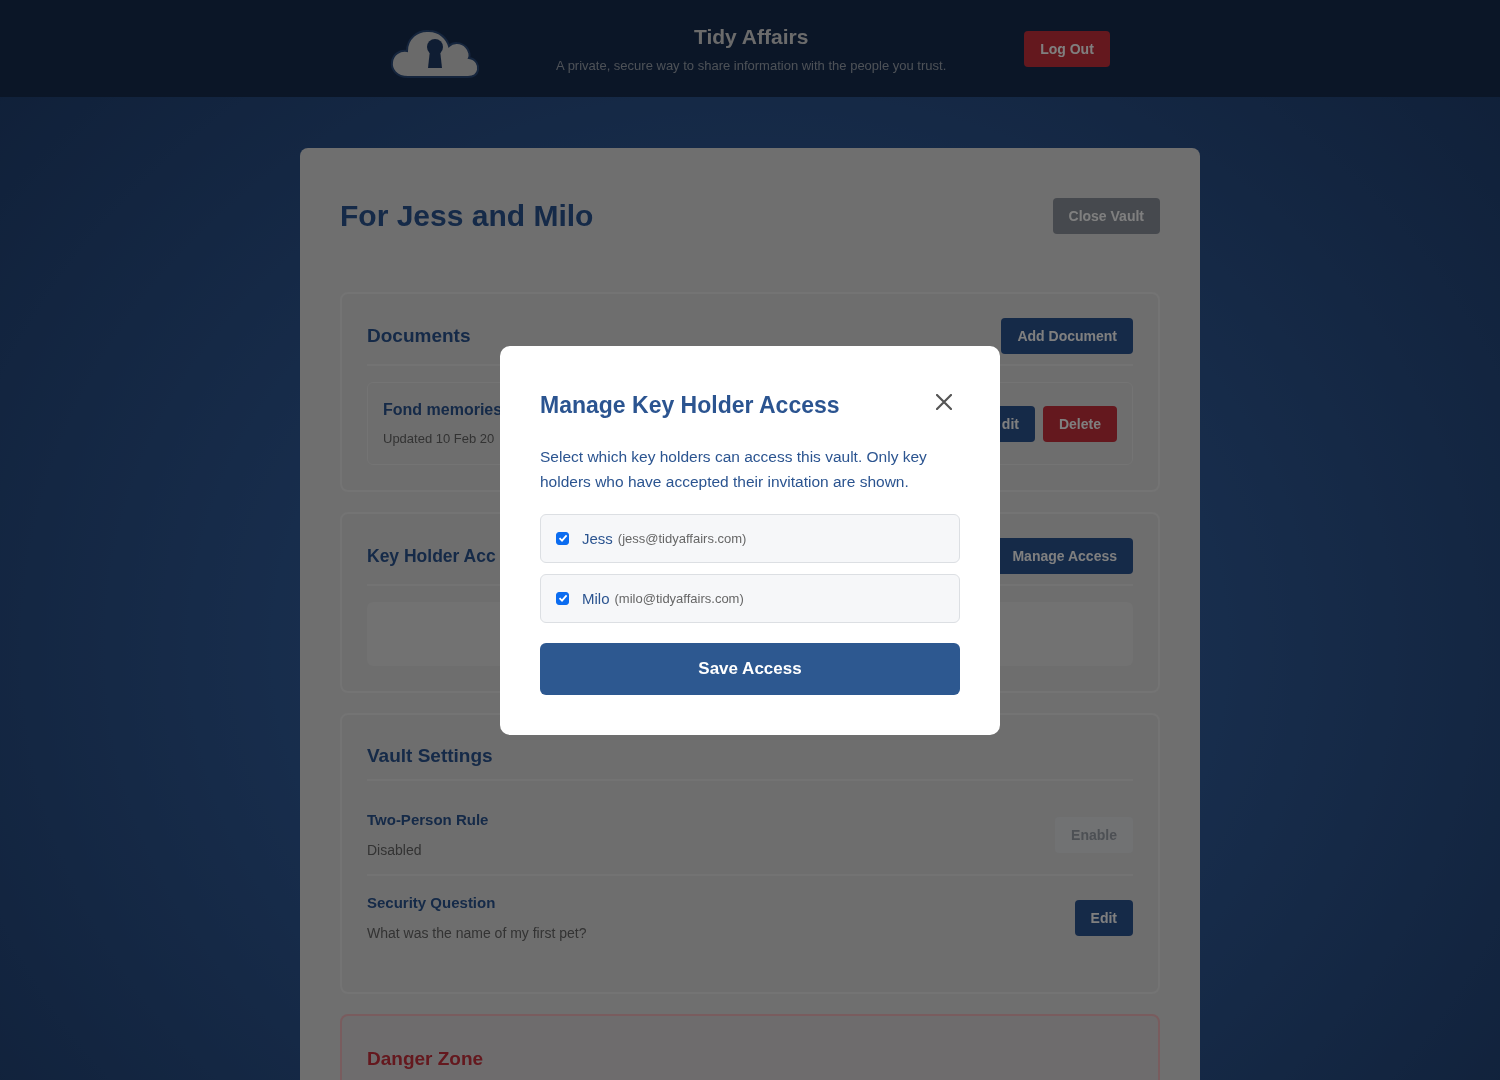 Image resolution: width=1500 pixels, height=1080 pixels. I want to click on holder-name: Milo, so click(596, 598).